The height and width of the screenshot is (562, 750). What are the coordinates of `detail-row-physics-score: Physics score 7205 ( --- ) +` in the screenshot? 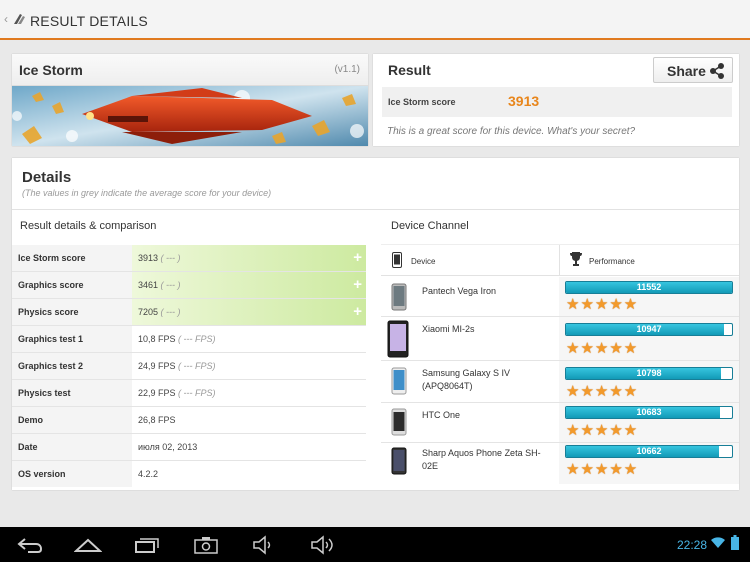 It's located at (189, 312).